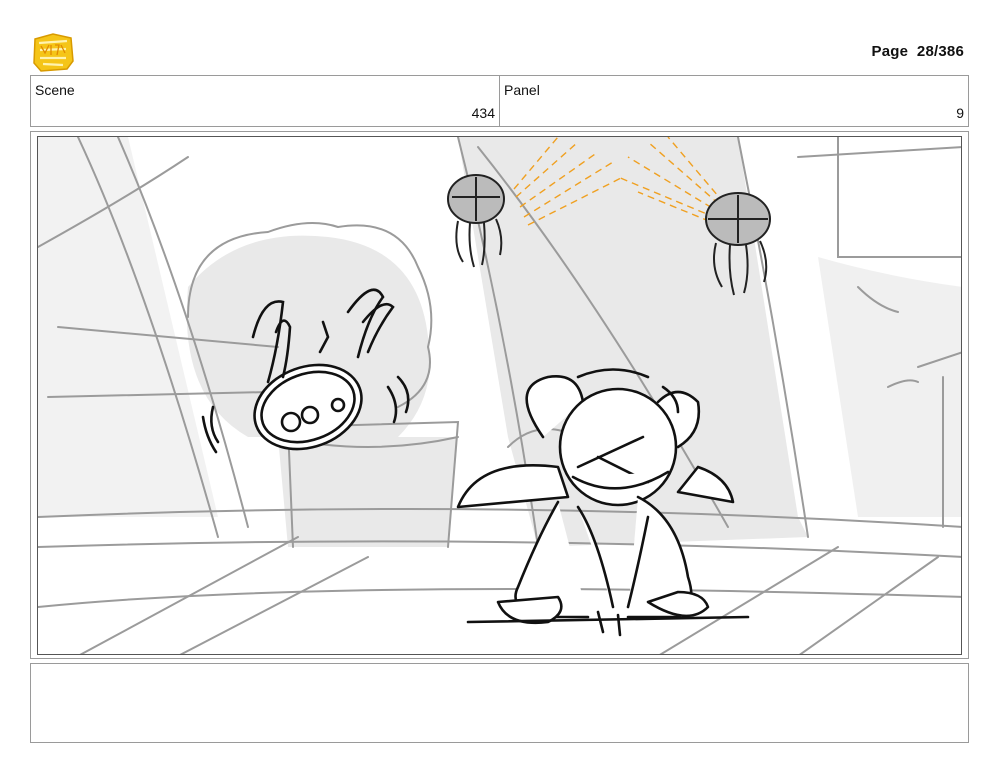  Describe the element at coordinates (483, 113) in the screenshot. I see `scene-value: 434` at that location.